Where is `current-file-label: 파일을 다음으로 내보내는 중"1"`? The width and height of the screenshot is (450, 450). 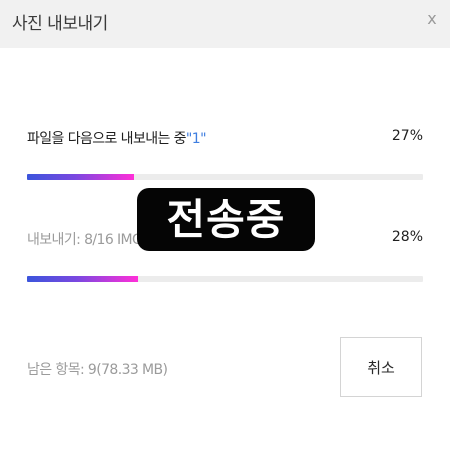
current-file-label: 파일을 다음으로 내보내는 중"1" is located at coordinates (117, 138).